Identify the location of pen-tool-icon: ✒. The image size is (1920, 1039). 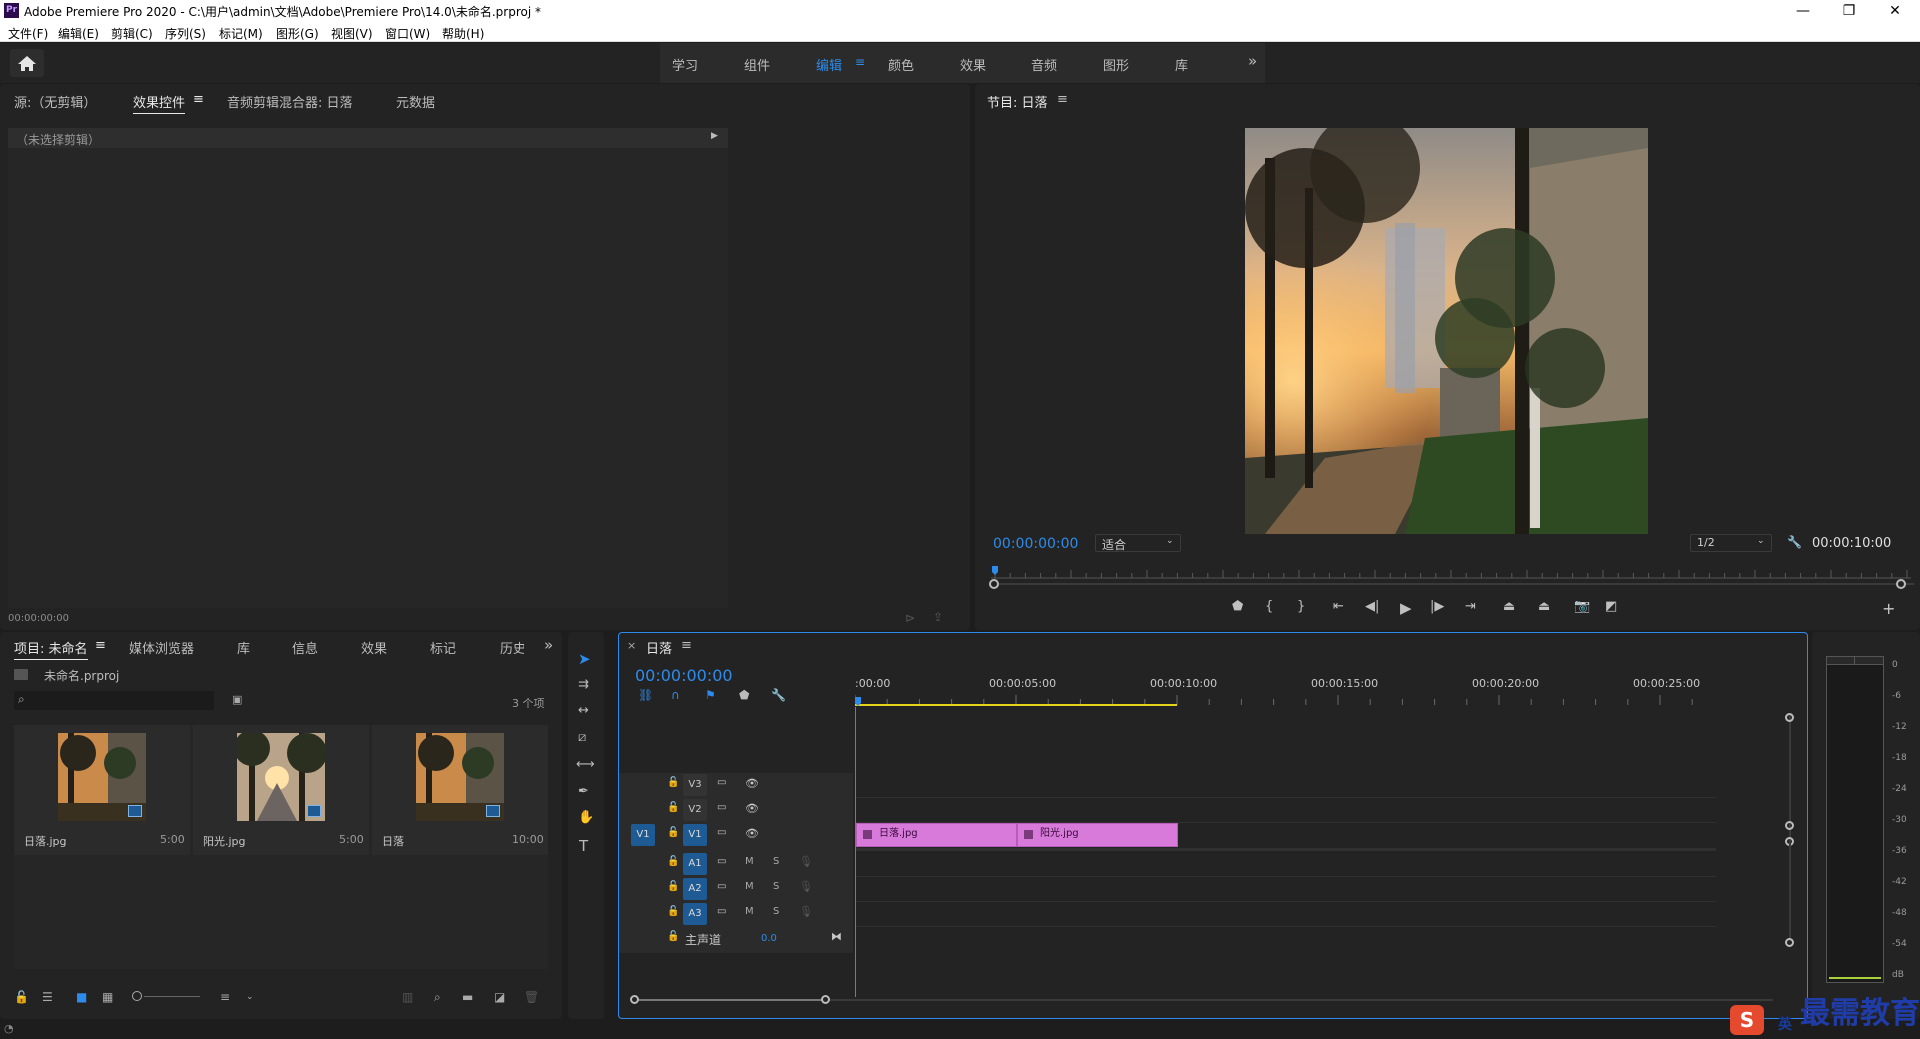
(583, 791).